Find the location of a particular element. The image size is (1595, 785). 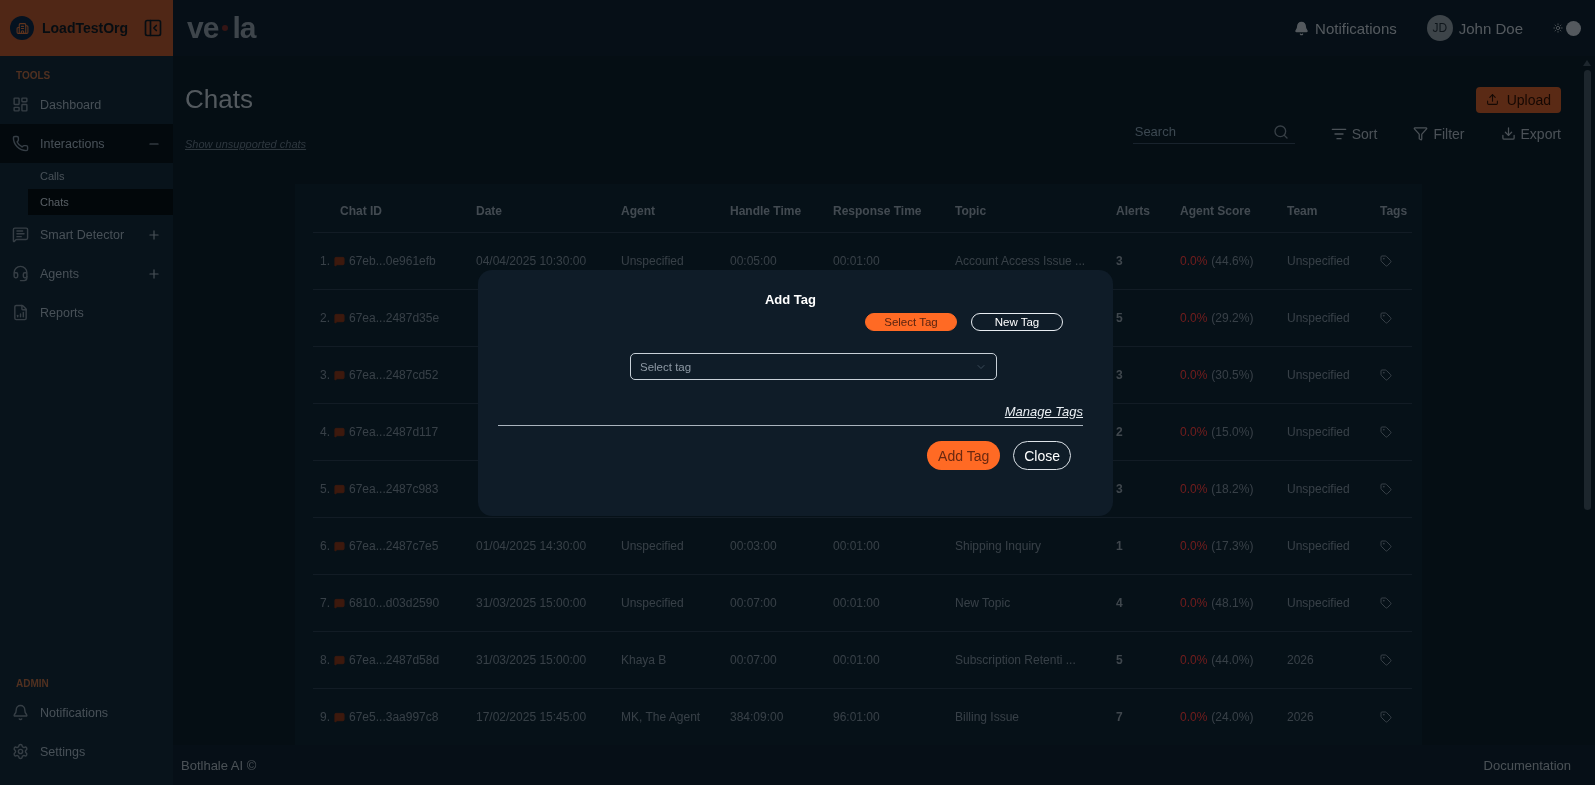

settings-icon is located at coordinates (20, 751).